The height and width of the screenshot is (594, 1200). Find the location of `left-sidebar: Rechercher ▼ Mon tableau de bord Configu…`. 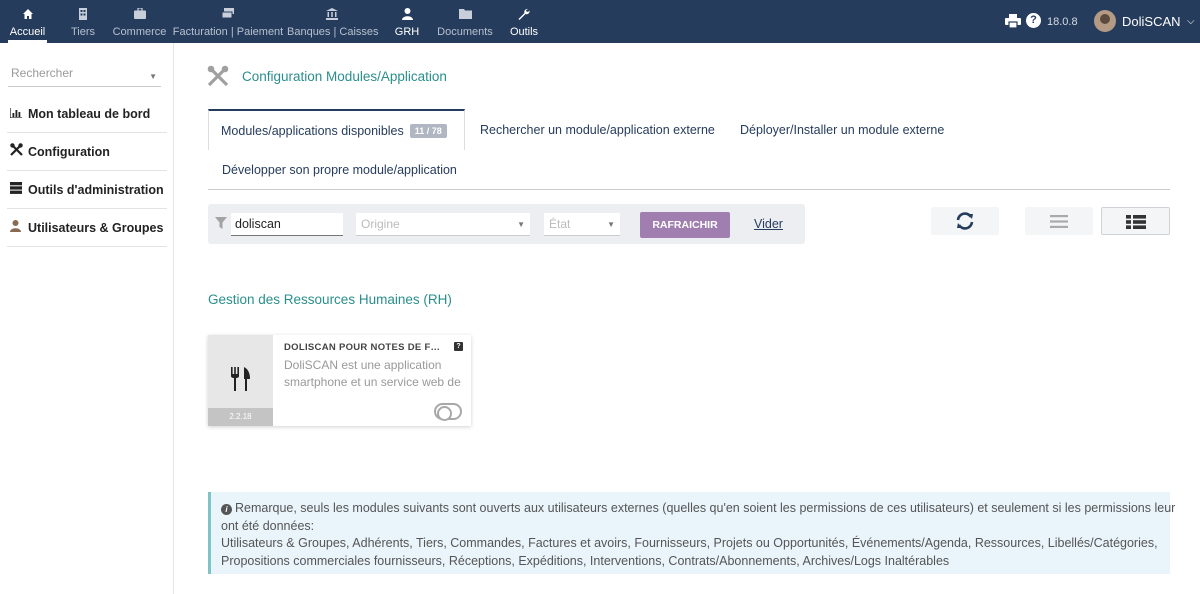

left-sidebar: Rechercher ▼ Mon tableau de bord Configu… is located at coordinates (87, 318).